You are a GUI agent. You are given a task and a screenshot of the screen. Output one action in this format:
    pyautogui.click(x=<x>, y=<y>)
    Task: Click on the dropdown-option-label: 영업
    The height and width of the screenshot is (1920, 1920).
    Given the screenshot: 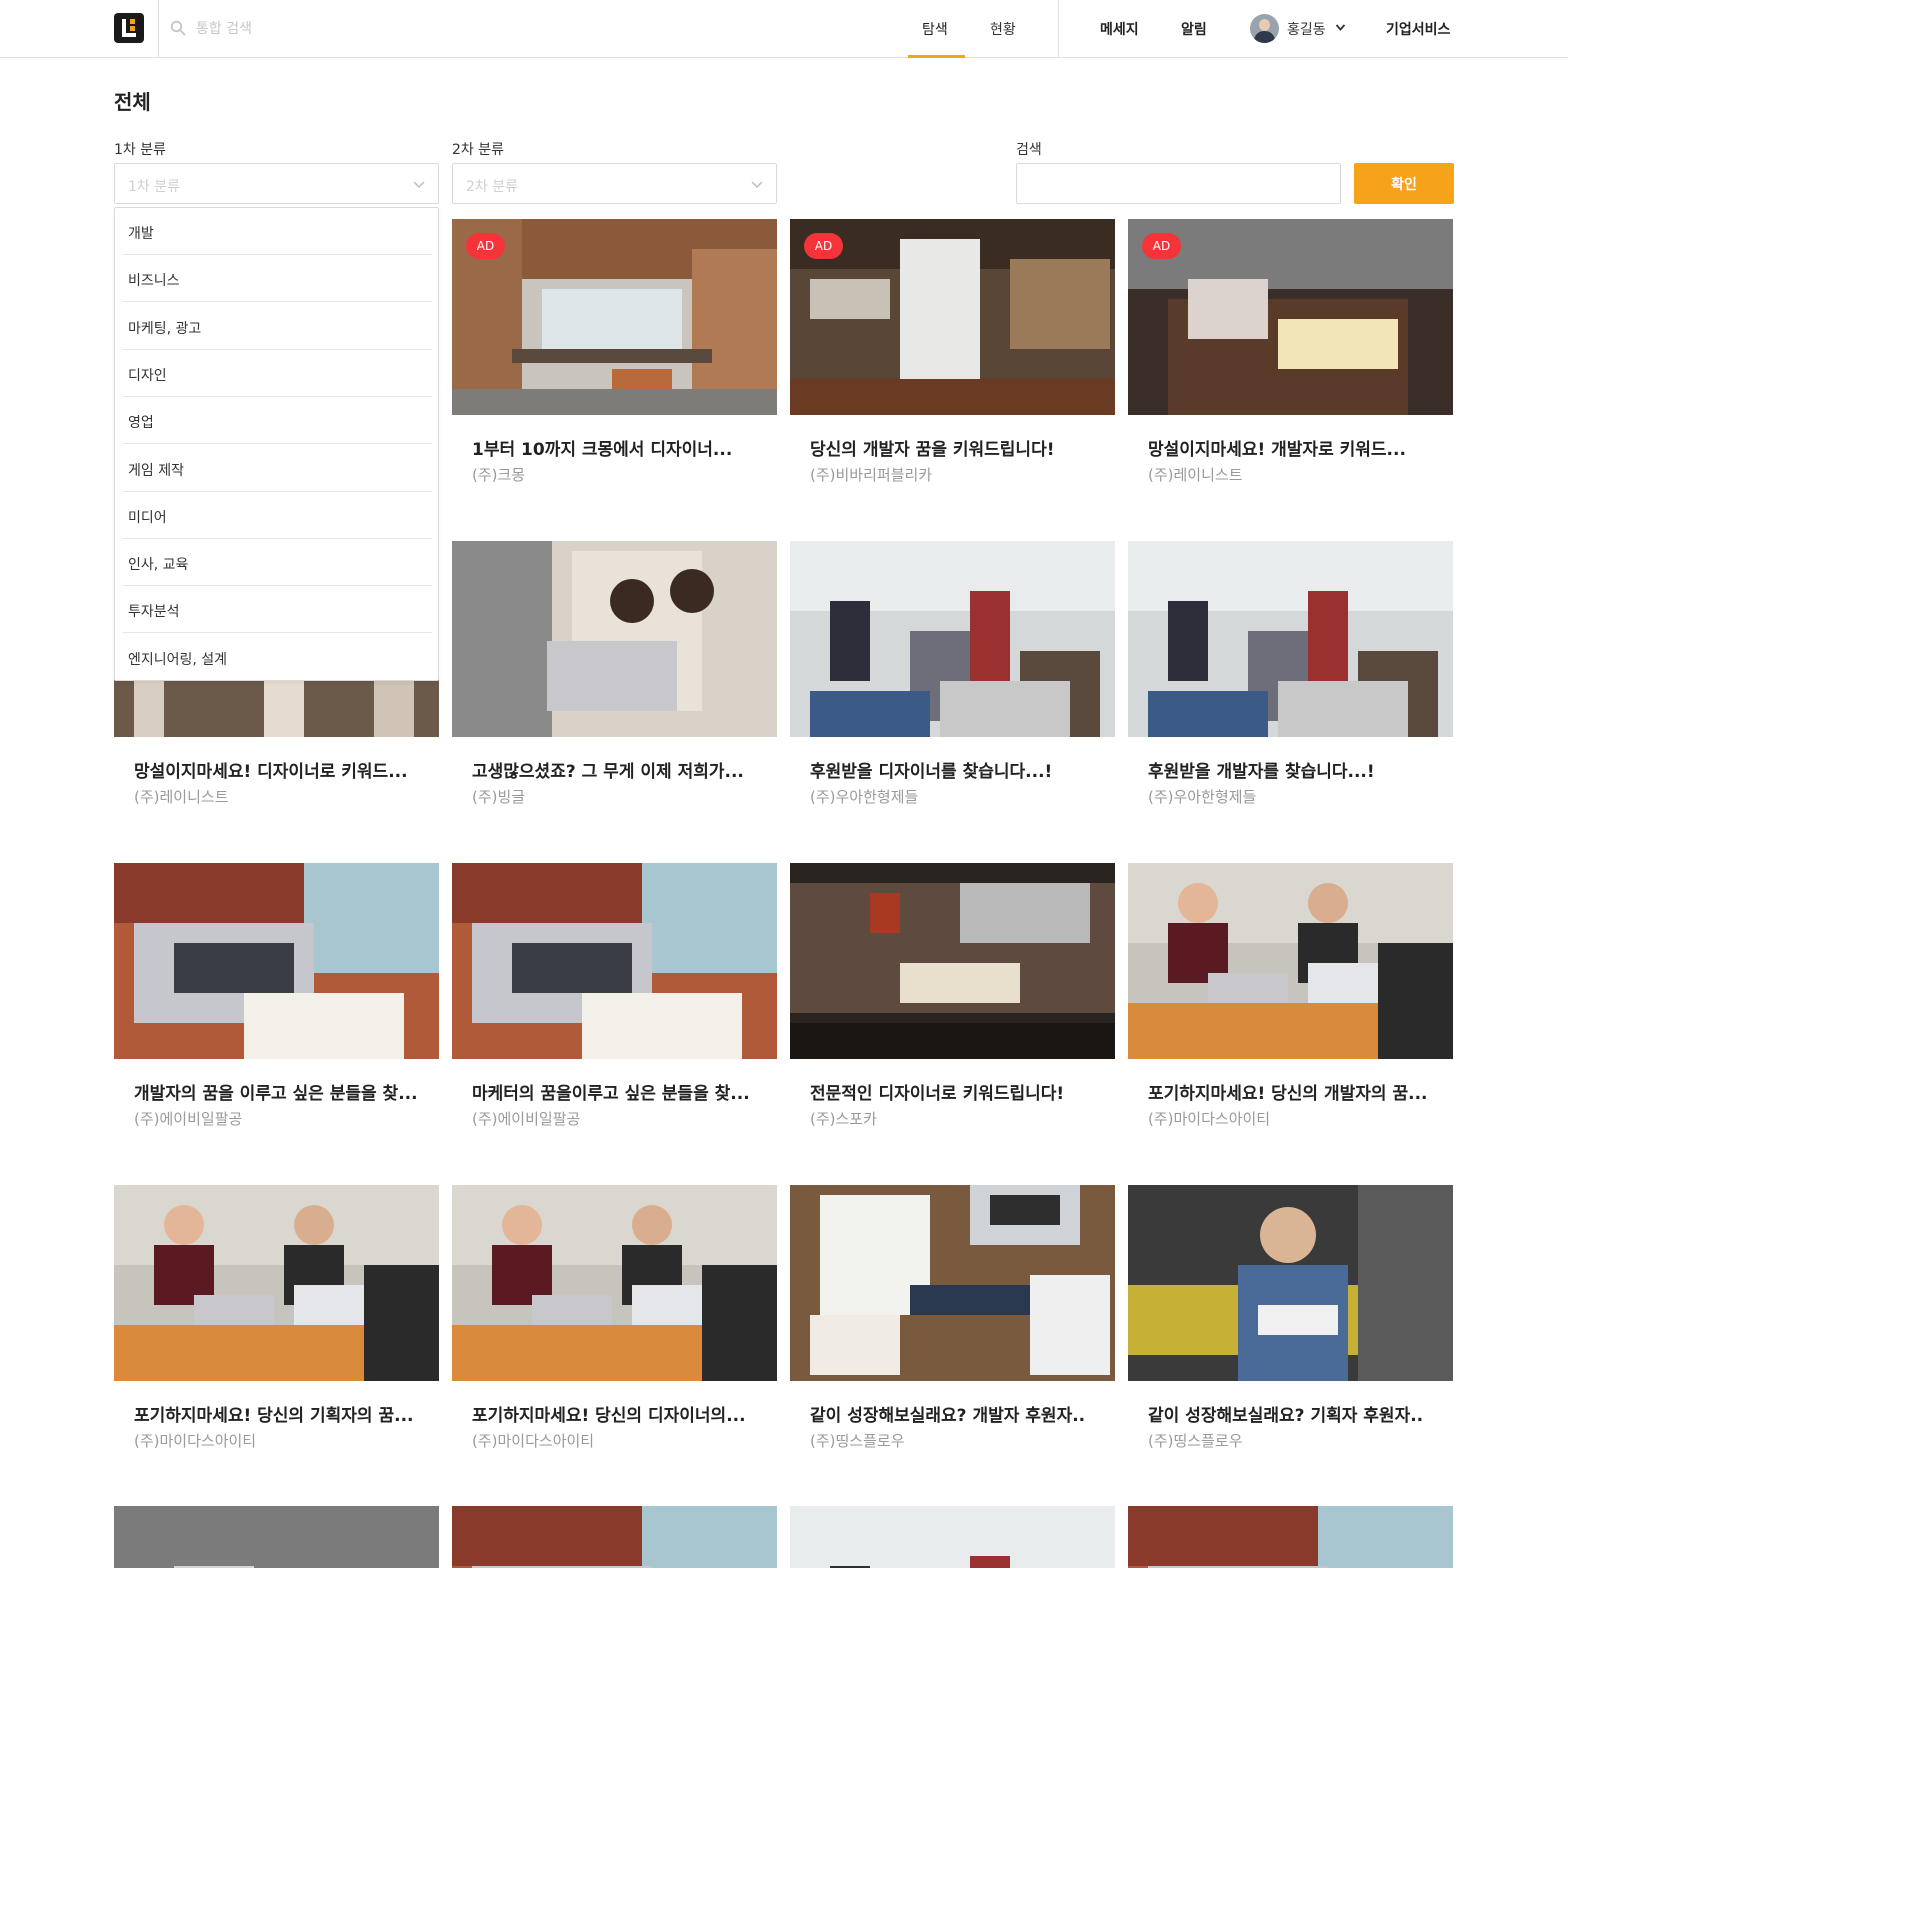 What is the action you would take?
    pyautogui.click(x=141, y=423)
    